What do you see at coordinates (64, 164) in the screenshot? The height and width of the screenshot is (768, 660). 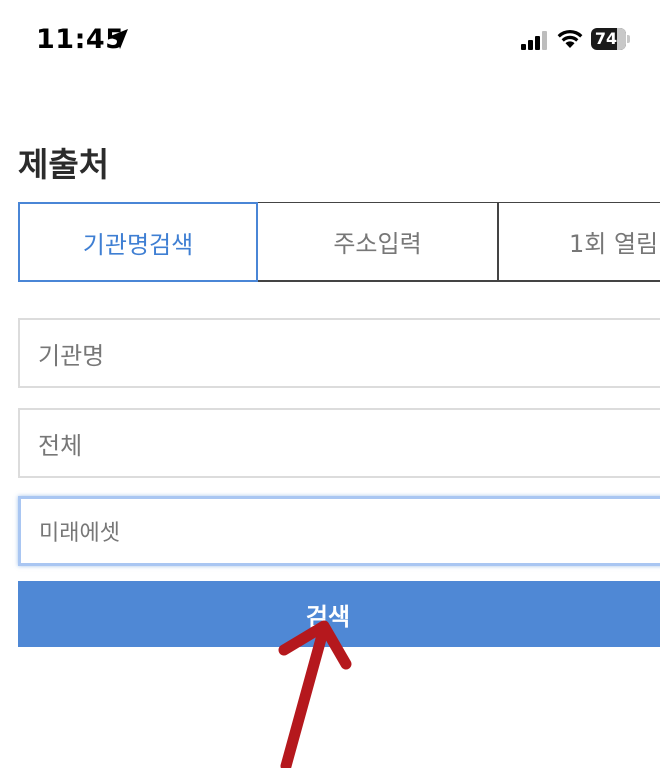 I see `section-title: 제출처` at bounding box center [64, 164].